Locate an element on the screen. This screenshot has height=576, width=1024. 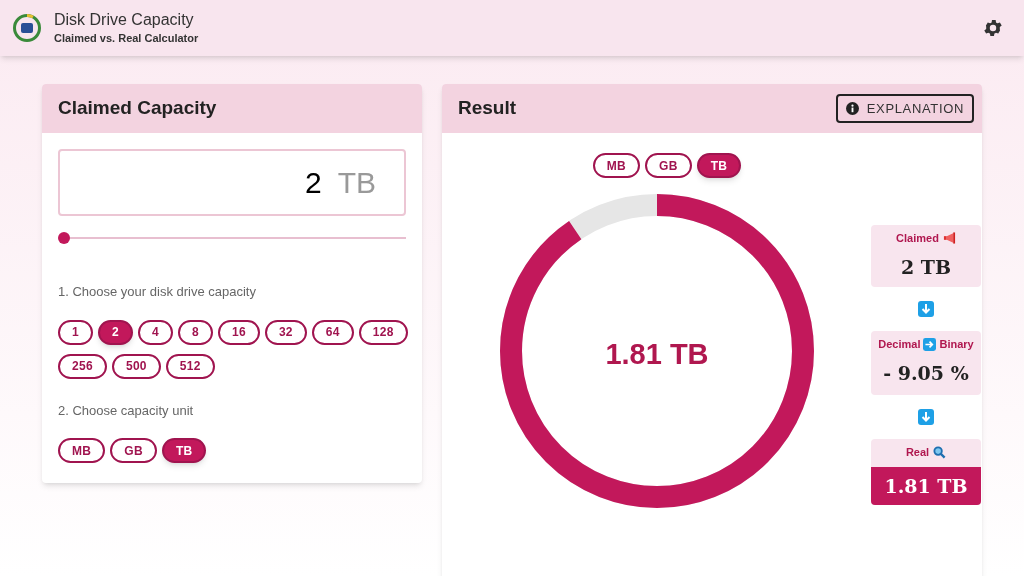
chip: 128 is located at coordinates (383, 332).